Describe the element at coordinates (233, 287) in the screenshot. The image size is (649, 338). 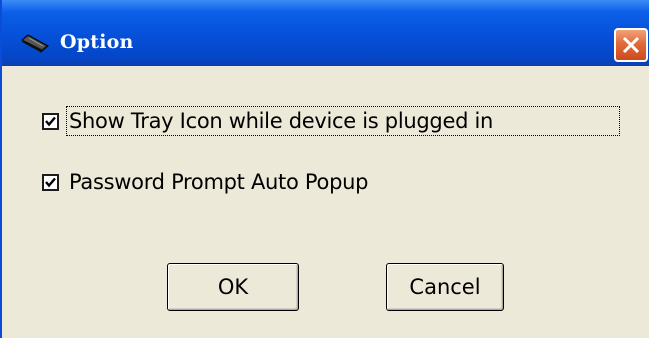
I see `ok-button: OK` at that location.